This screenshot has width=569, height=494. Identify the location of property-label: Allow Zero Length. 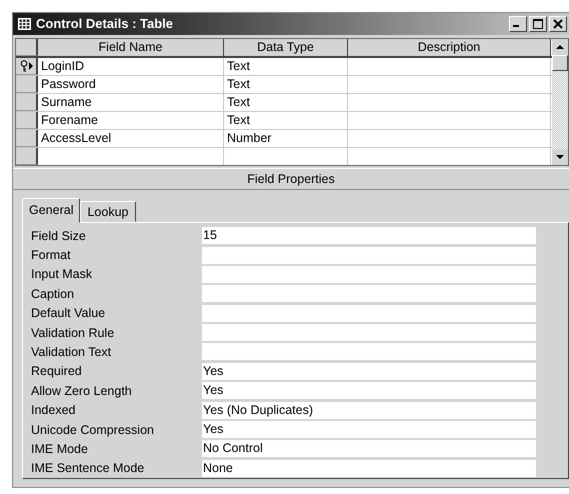
(82, 391).